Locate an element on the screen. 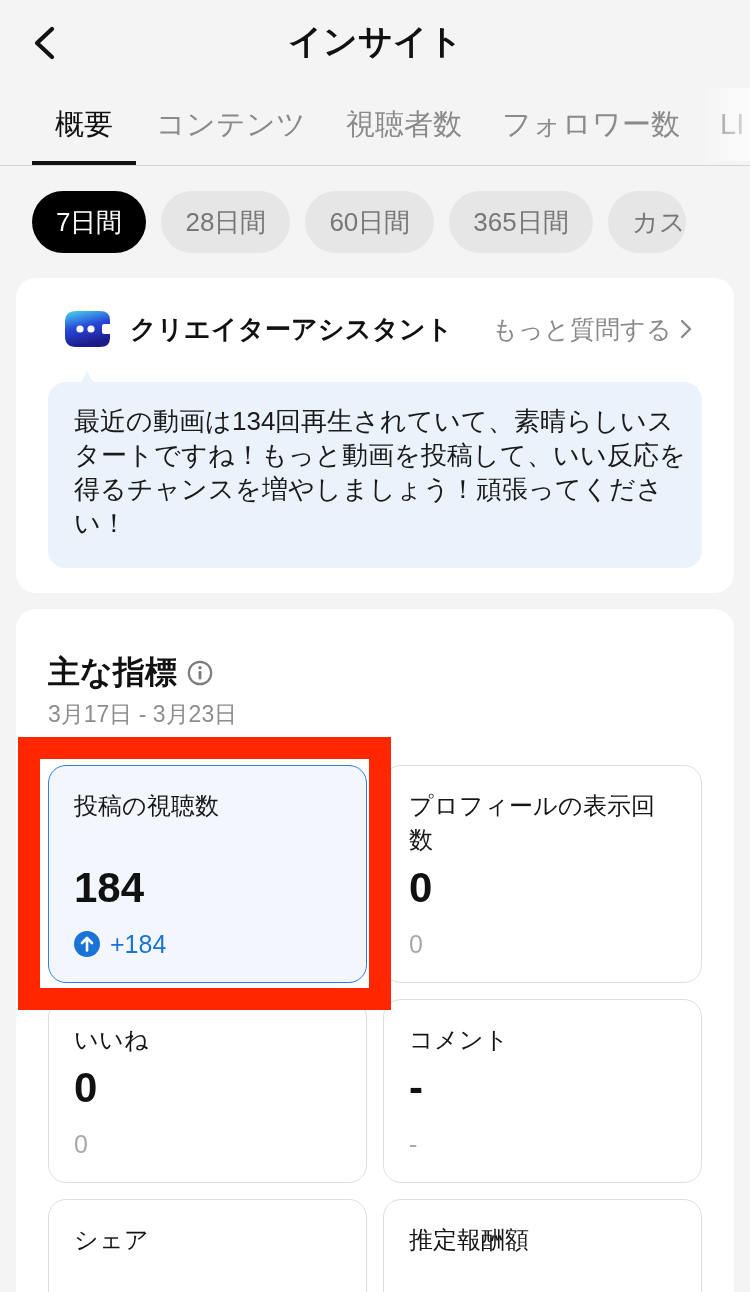  metric-label: 投稿の視聴数 is located at coordinates (147, 806).